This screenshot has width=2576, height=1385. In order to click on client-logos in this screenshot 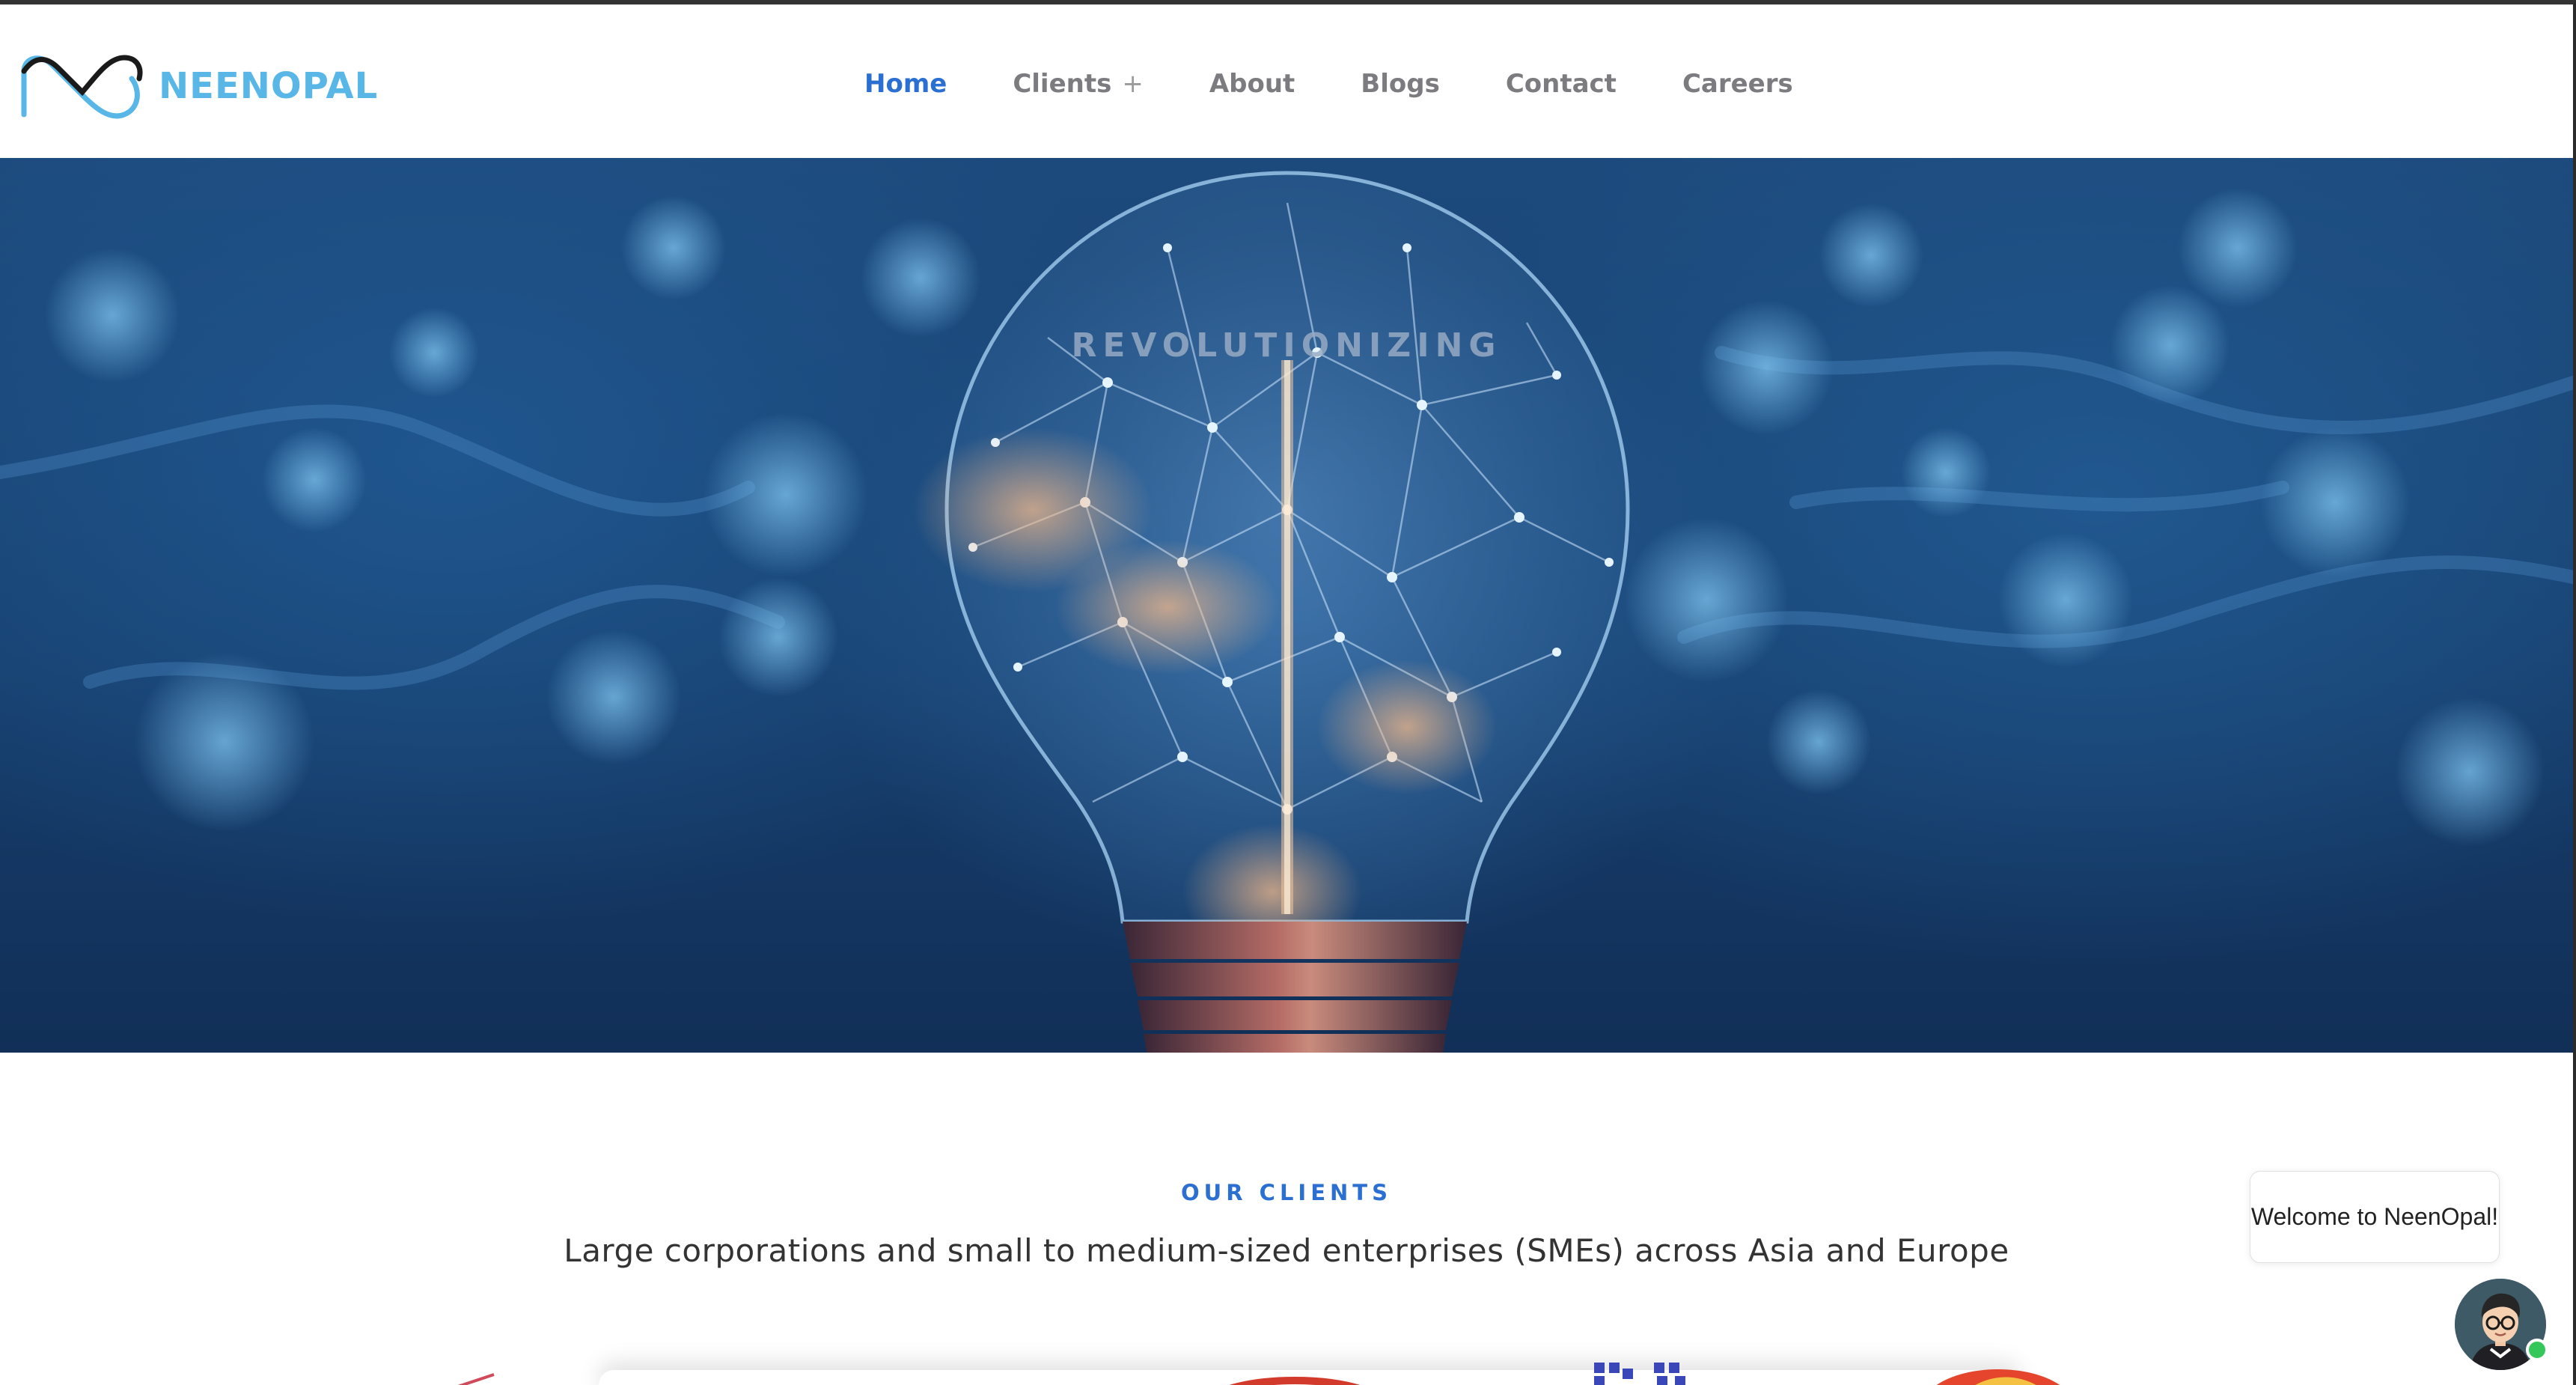, I will do `click(1286, 1369)`.